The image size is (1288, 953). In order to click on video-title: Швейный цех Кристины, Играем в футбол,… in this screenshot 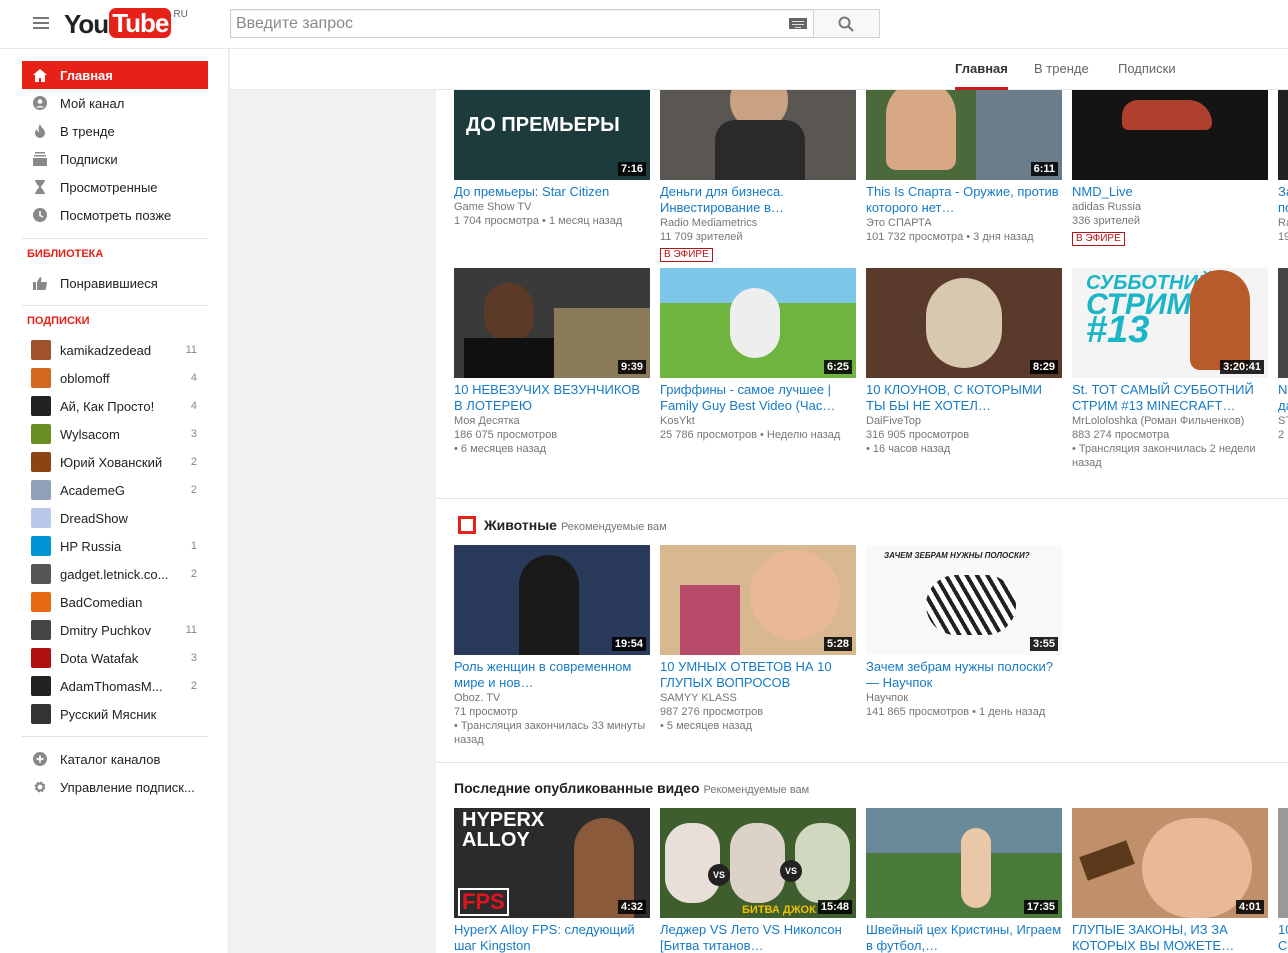, I will do `click(964, 937)`.